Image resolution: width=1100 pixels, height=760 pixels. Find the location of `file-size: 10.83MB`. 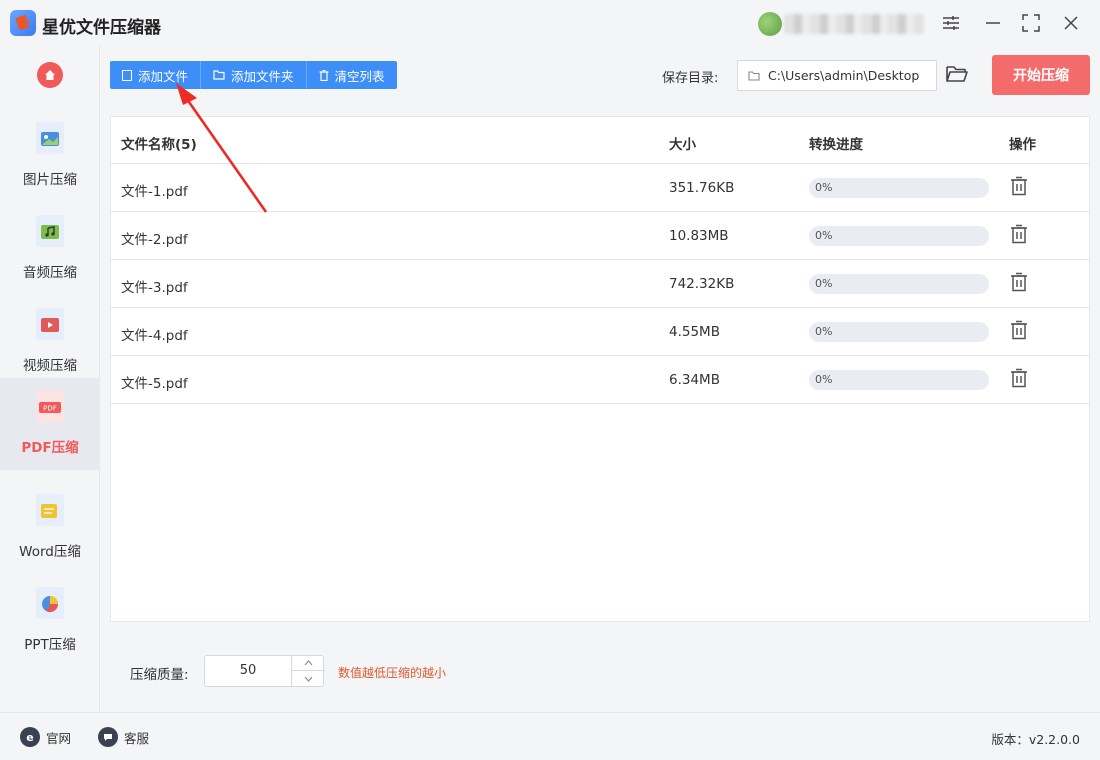

file-size: 10.83MB is located at coordinates (699, 236).